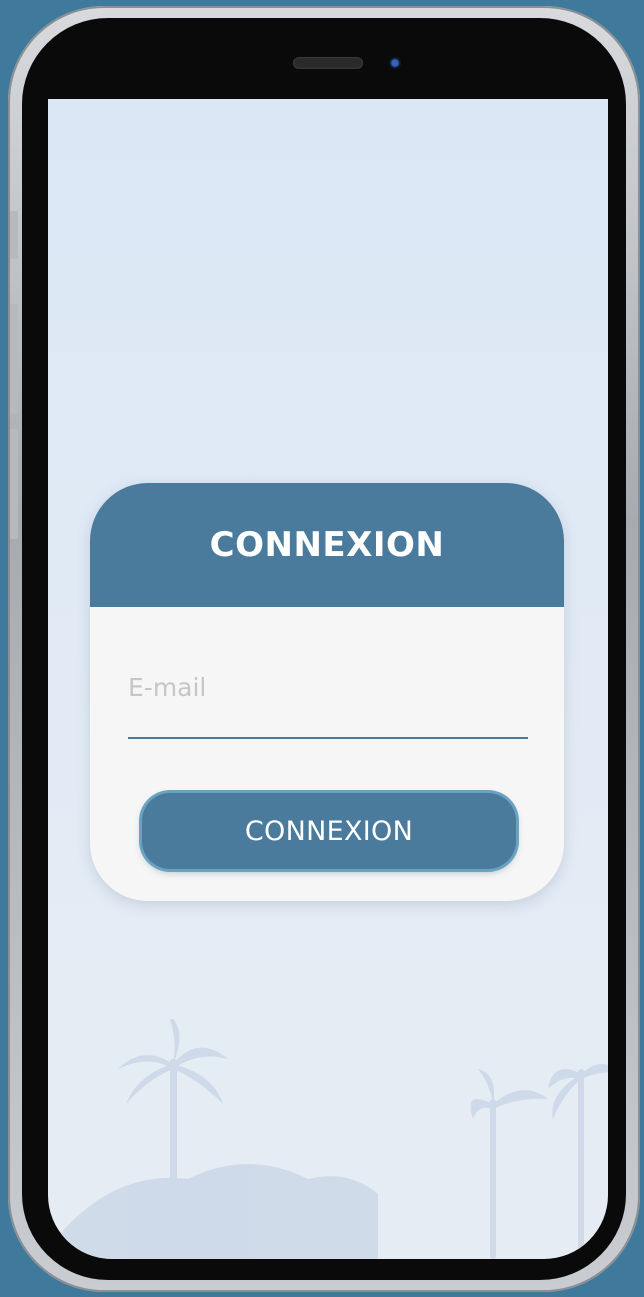 The image size is (644, 1297). I want to click on login-title: CONNEXION, so click(327, 545).